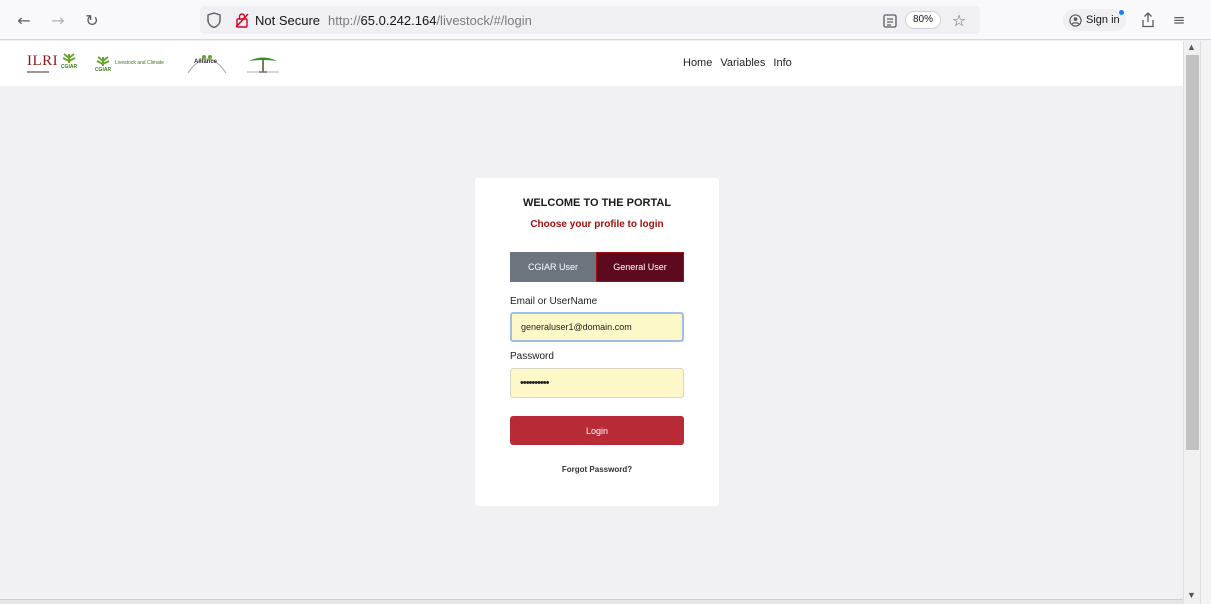 This screenshot has height=604, width=1211. What do you see at coordinates (597, 469) in the screenshot?
I see `forgot-password-link: Forgot Password?` at bounding box center [597, 469].